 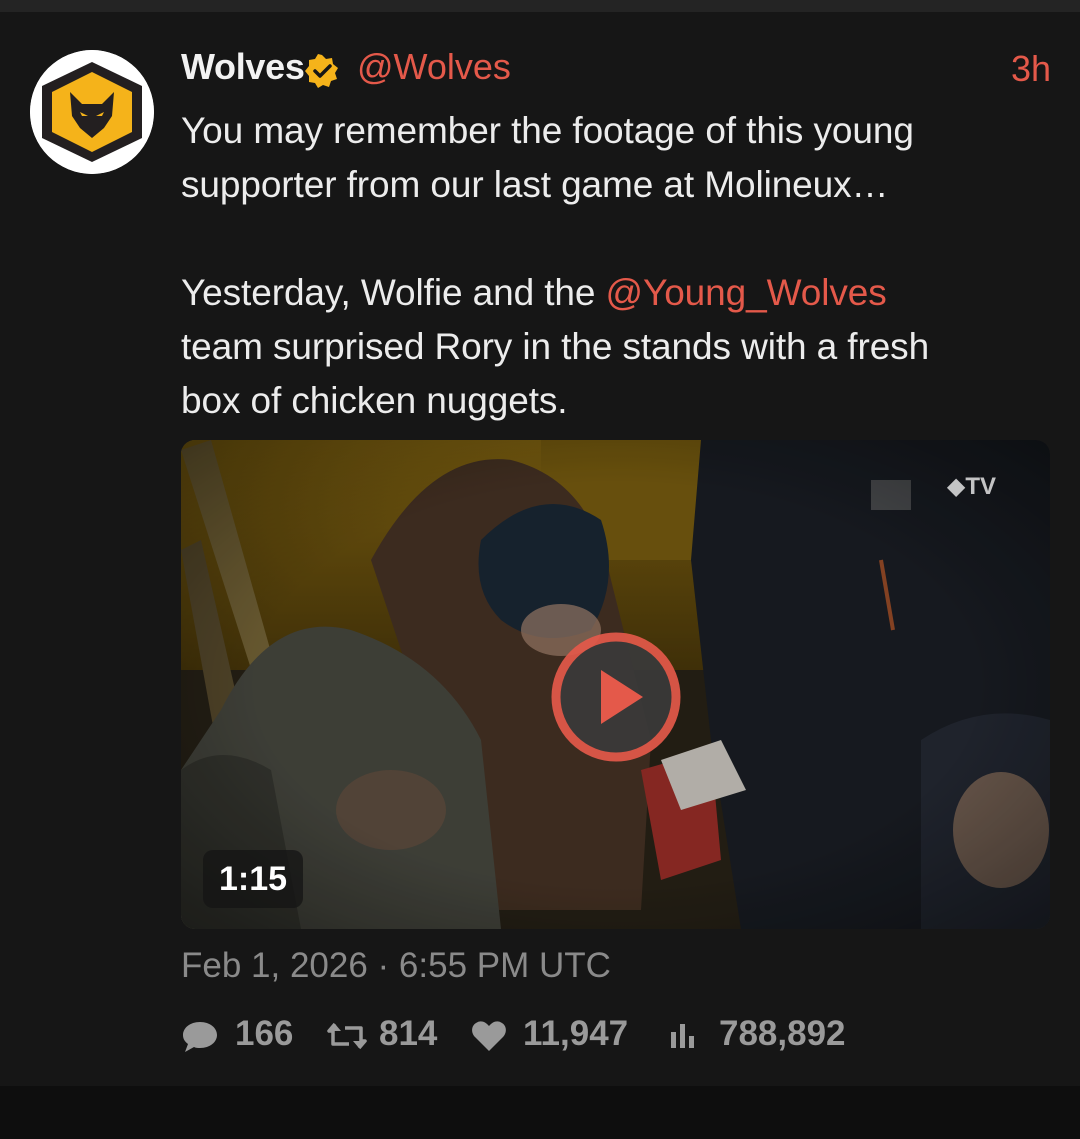 I want to click on avatar, so click(x=92, y=112).